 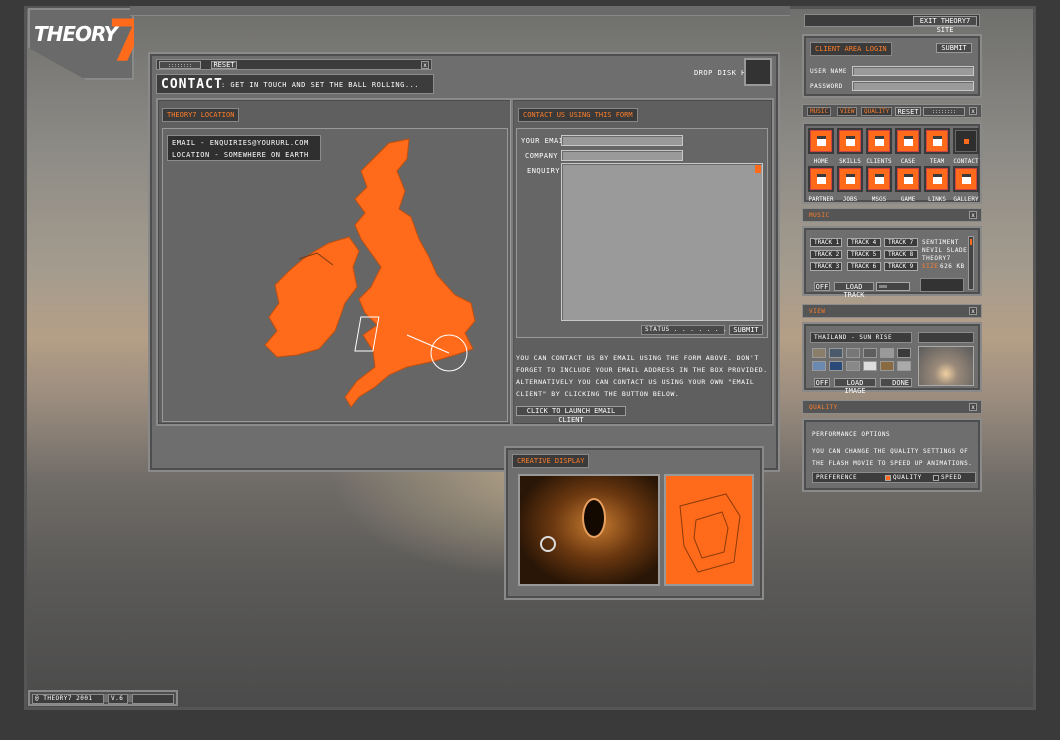 I want to click on nav-label-case: CASE, so click(x=908, y=161).